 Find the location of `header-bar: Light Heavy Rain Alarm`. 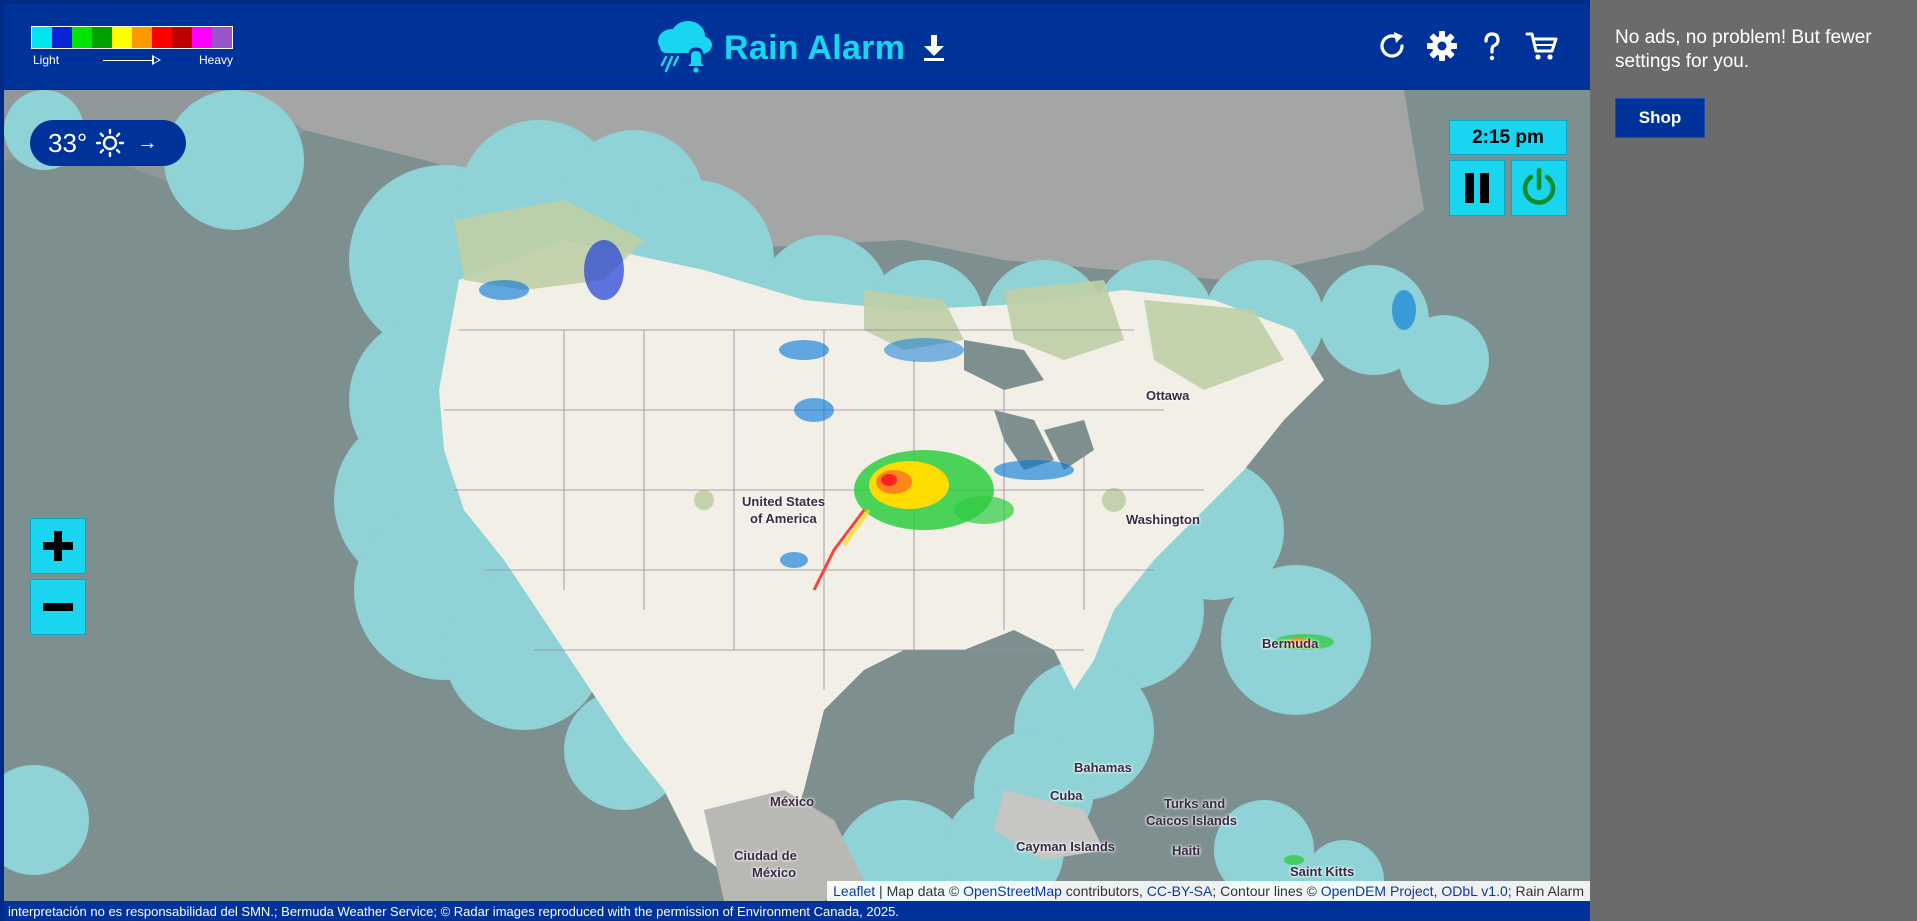

header-bar: Light Heavy Rain Alarm is located at coordinates (797, 47).